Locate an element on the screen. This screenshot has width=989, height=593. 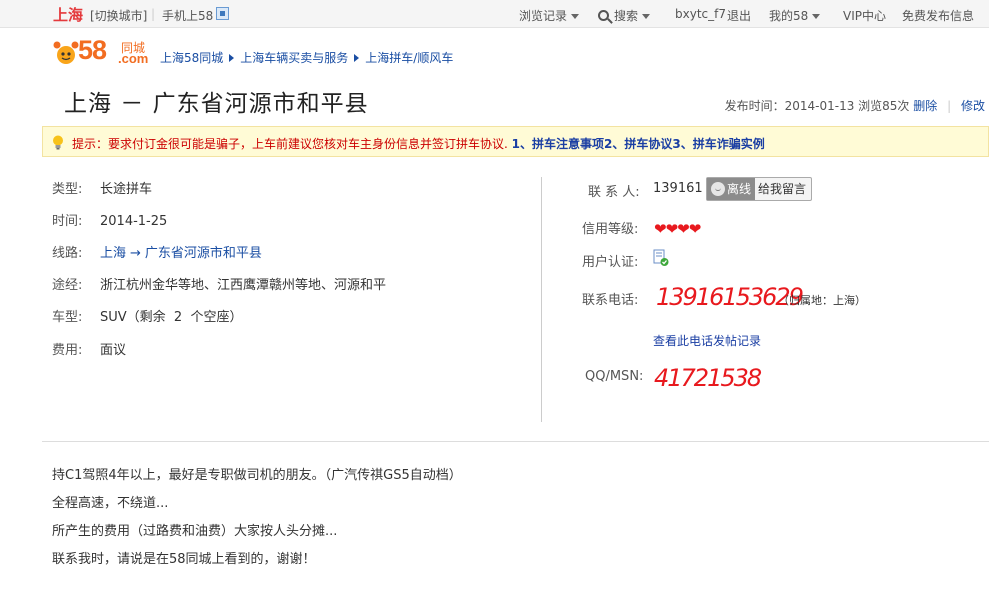
car-label: 车型: is located at coordinates (67, 317).